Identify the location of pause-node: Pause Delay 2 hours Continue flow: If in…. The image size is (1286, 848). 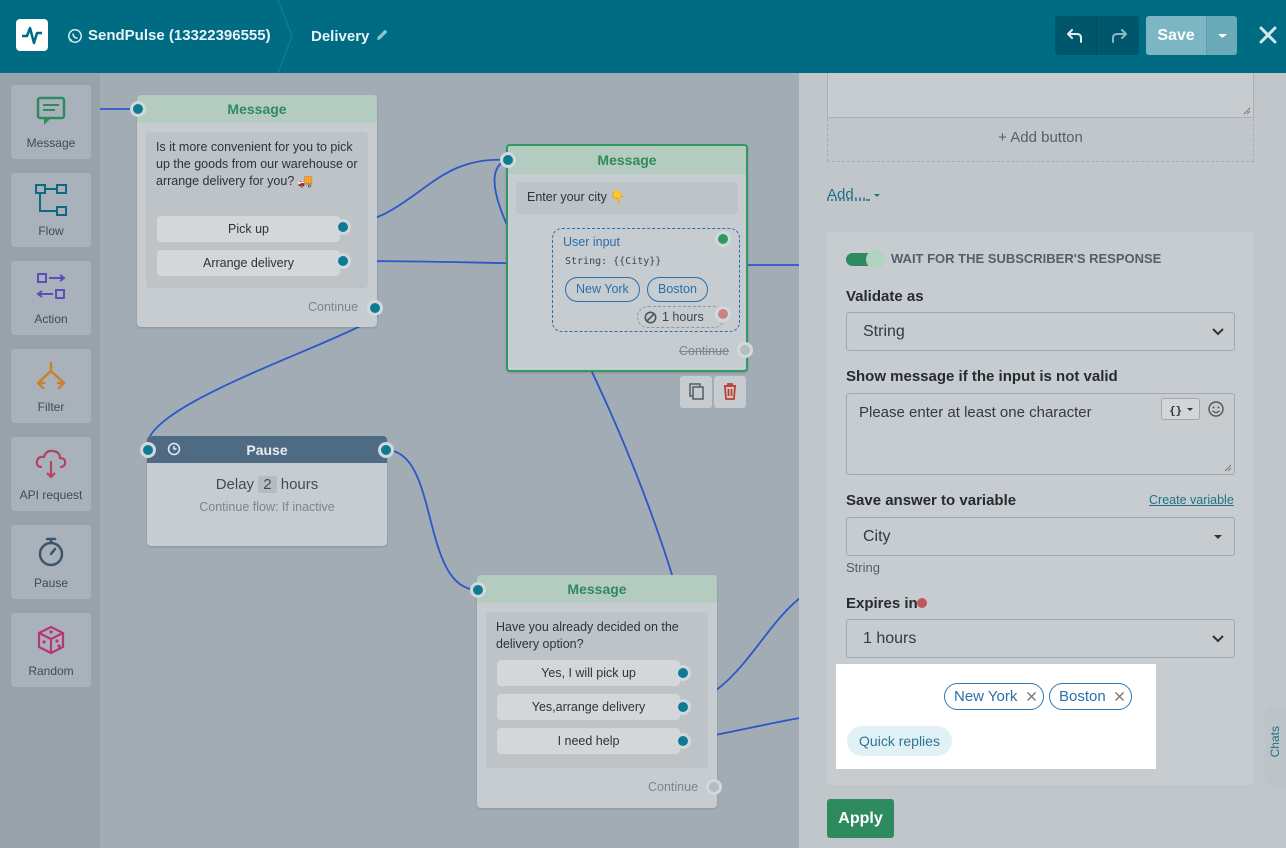
(267, 491).